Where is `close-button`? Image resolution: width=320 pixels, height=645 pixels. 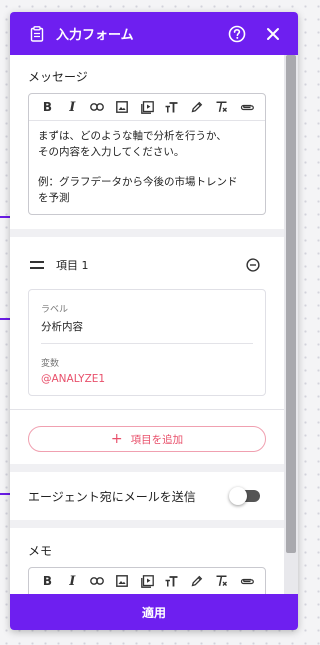 close-button is located at coordinates (273, 34).